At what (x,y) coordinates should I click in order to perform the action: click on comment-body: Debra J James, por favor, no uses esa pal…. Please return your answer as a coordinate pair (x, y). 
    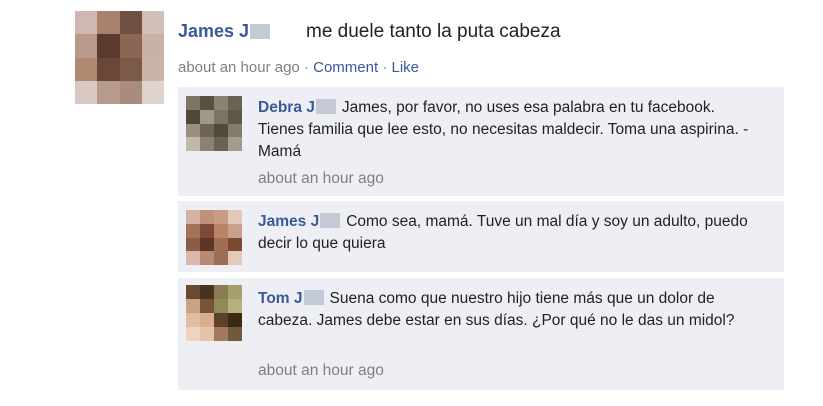
    Looking at the image, I should click on (510, 130).